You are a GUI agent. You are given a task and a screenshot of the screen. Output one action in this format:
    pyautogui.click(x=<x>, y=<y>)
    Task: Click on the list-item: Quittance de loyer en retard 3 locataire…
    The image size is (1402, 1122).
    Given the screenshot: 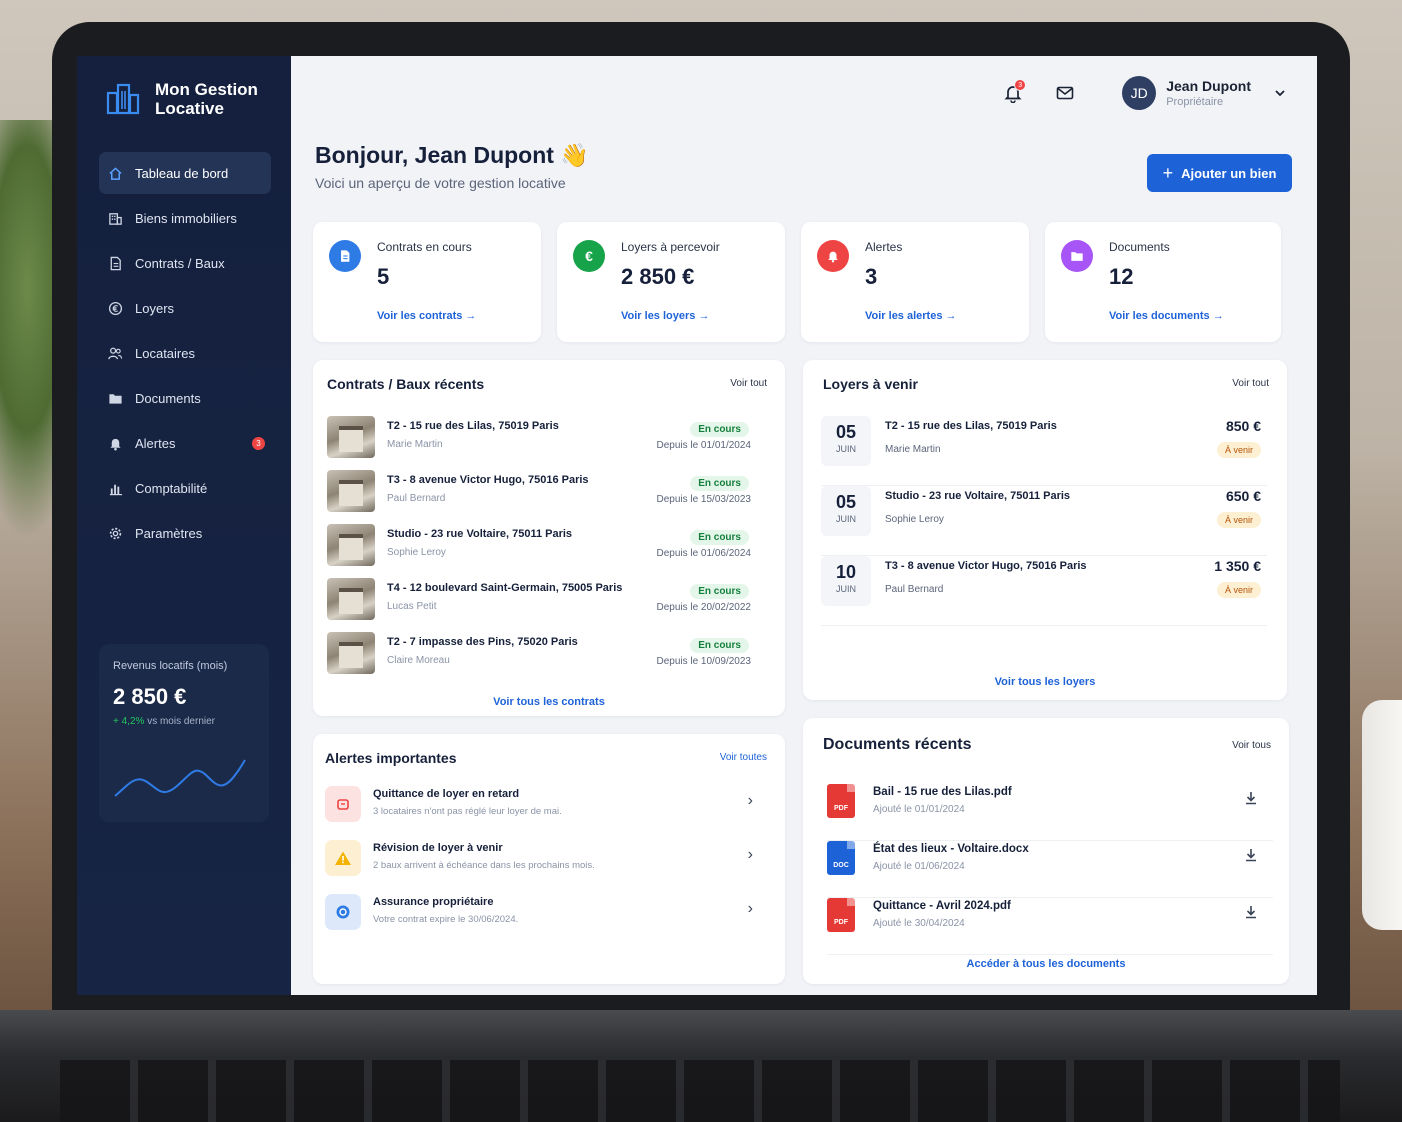 What is the action you would take?
    pyautogui.click(x=550, y=813)
    